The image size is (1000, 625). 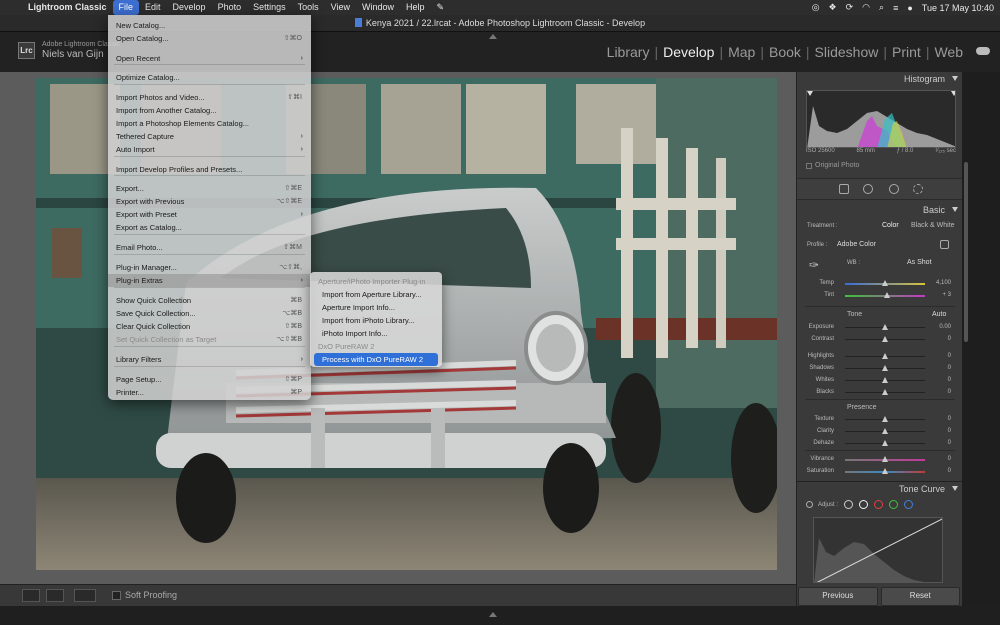 What do you see at coordinates (880, 210) in the screenshot?
I see `basic-header: Basic` at bounding box center [880, 210].